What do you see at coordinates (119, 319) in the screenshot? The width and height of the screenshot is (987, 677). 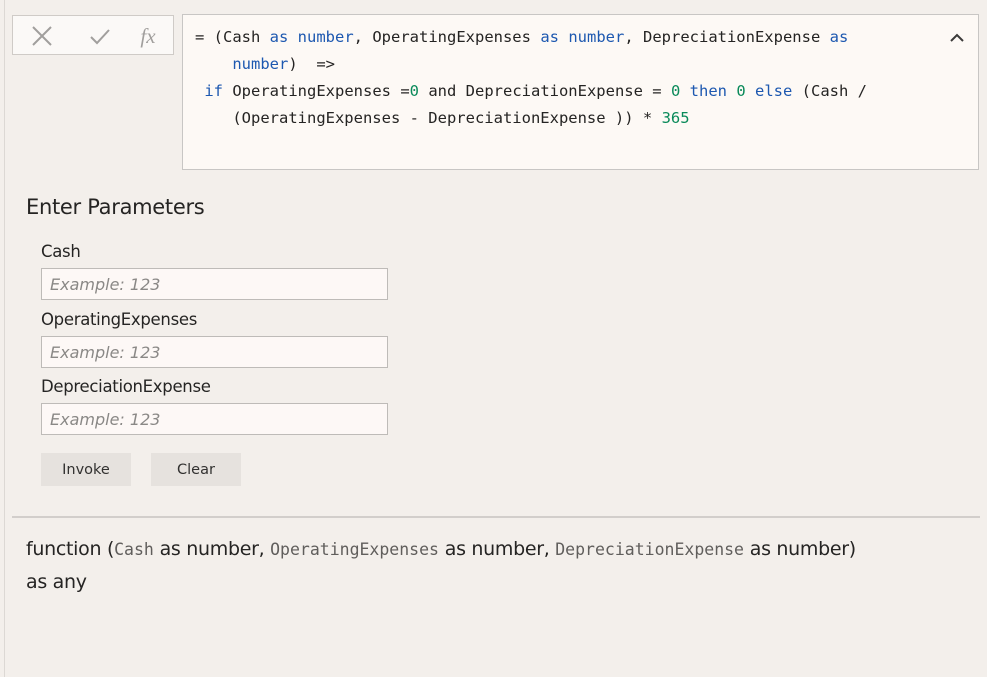 I see `param-label-operating-expenses: OperatingExpenses` at bounding box center [119, 319].